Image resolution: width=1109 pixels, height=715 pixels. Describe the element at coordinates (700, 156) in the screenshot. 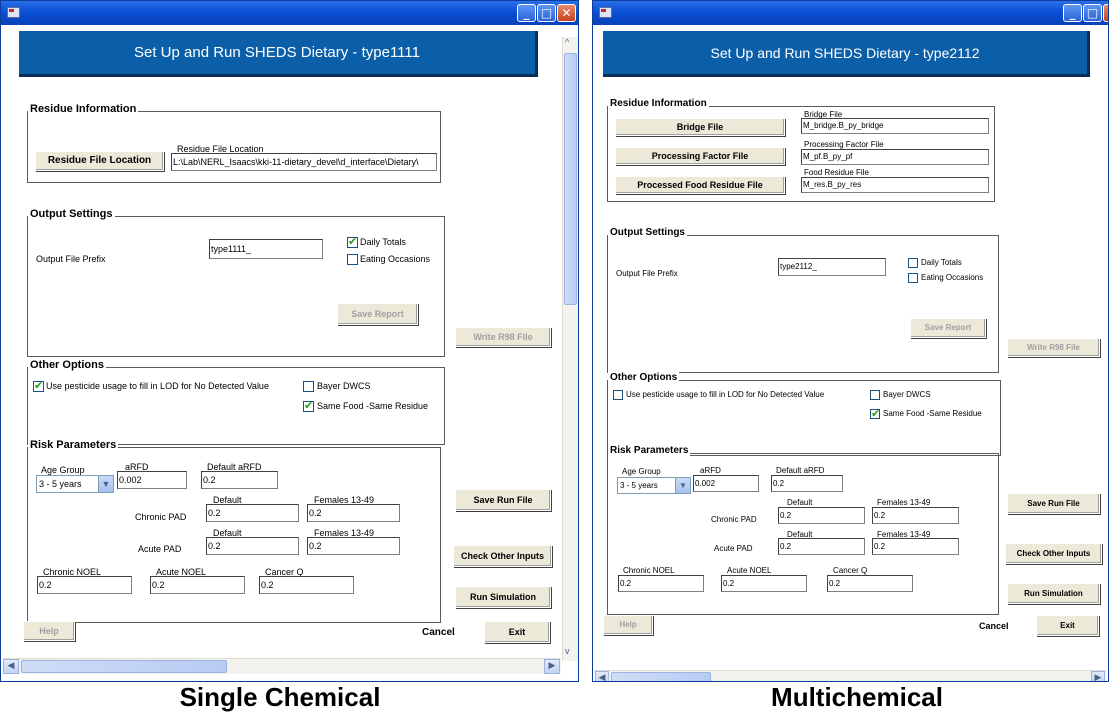

I see `processing-factor-file-button: Processing Factor File` at that location.